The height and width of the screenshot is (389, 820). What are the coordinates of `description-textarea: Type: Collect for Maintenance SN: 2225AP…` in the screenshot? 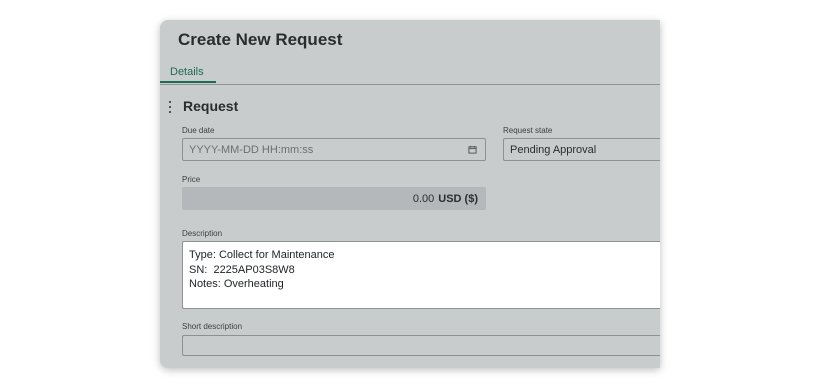 It's located at (421, 275).